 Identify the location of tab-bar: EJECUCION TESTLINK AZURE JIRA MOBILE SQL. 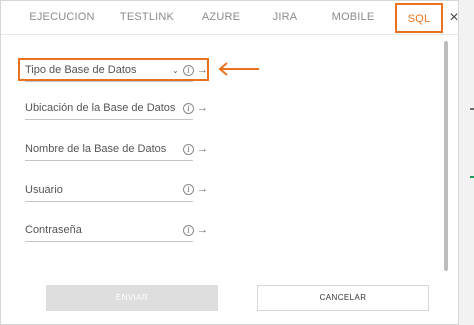
(230, 18).